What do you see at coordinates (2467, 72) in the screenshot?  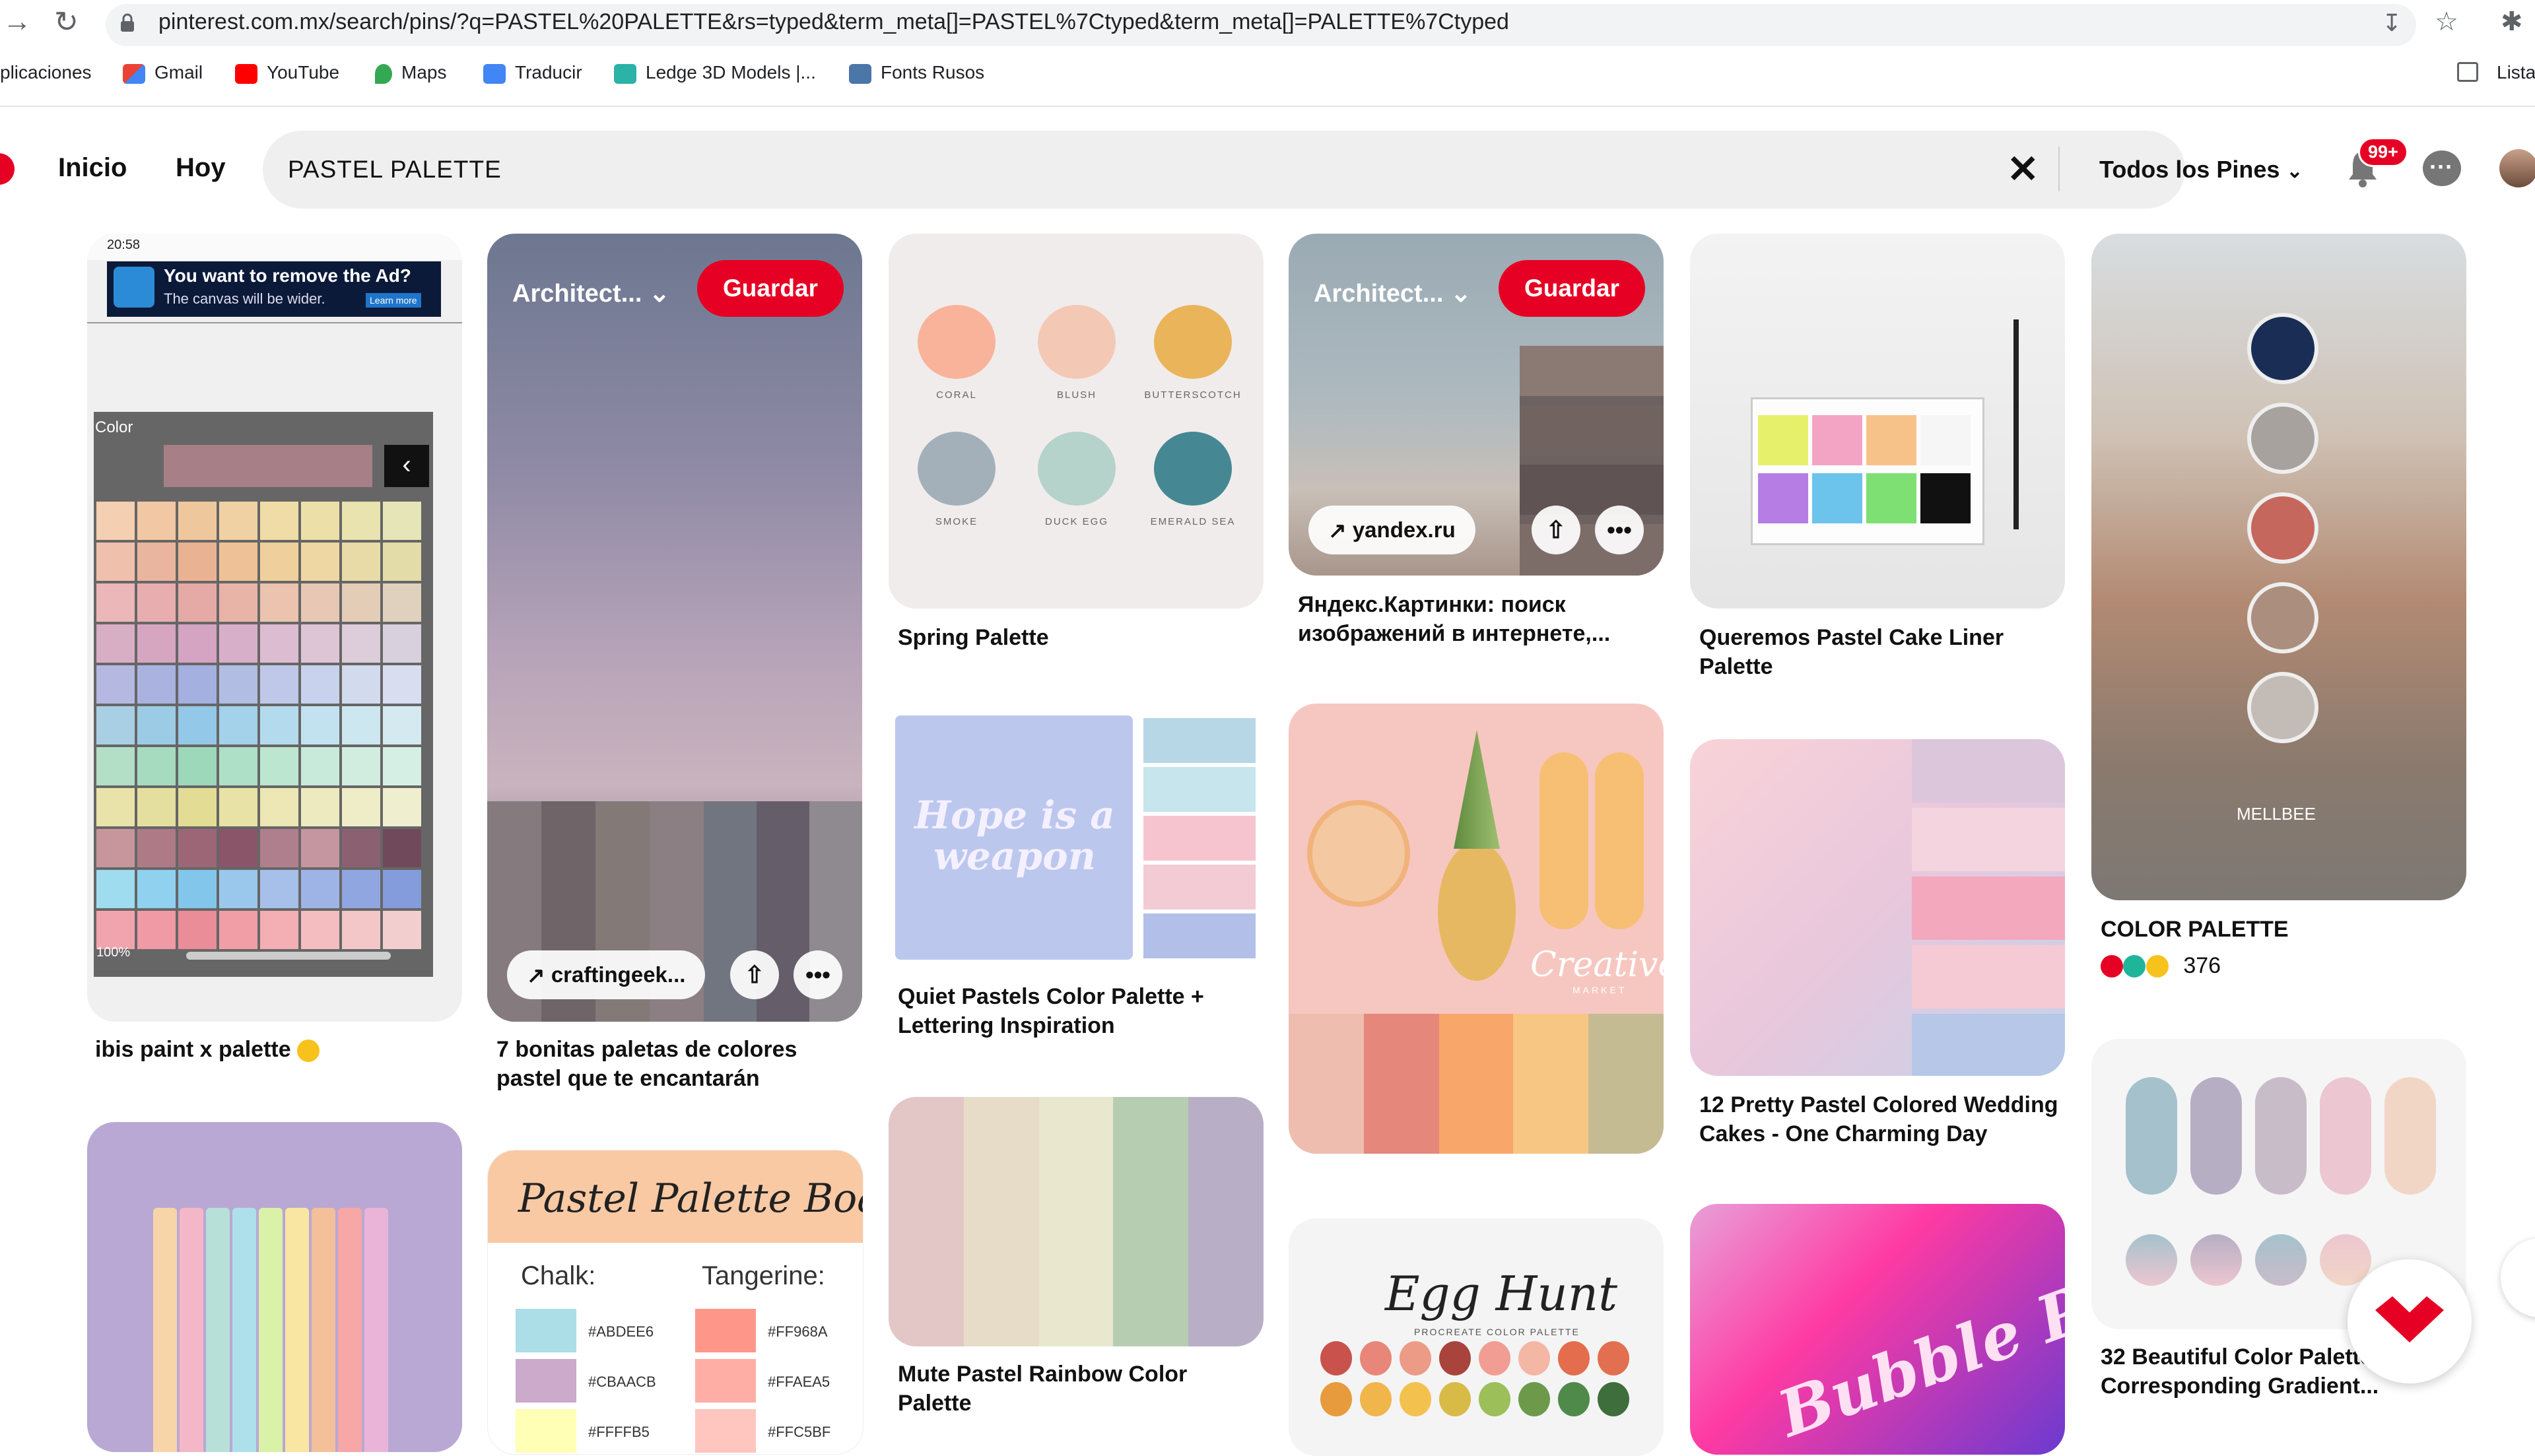 I see `reading-list-icon` at bounding box center [2467, 72].